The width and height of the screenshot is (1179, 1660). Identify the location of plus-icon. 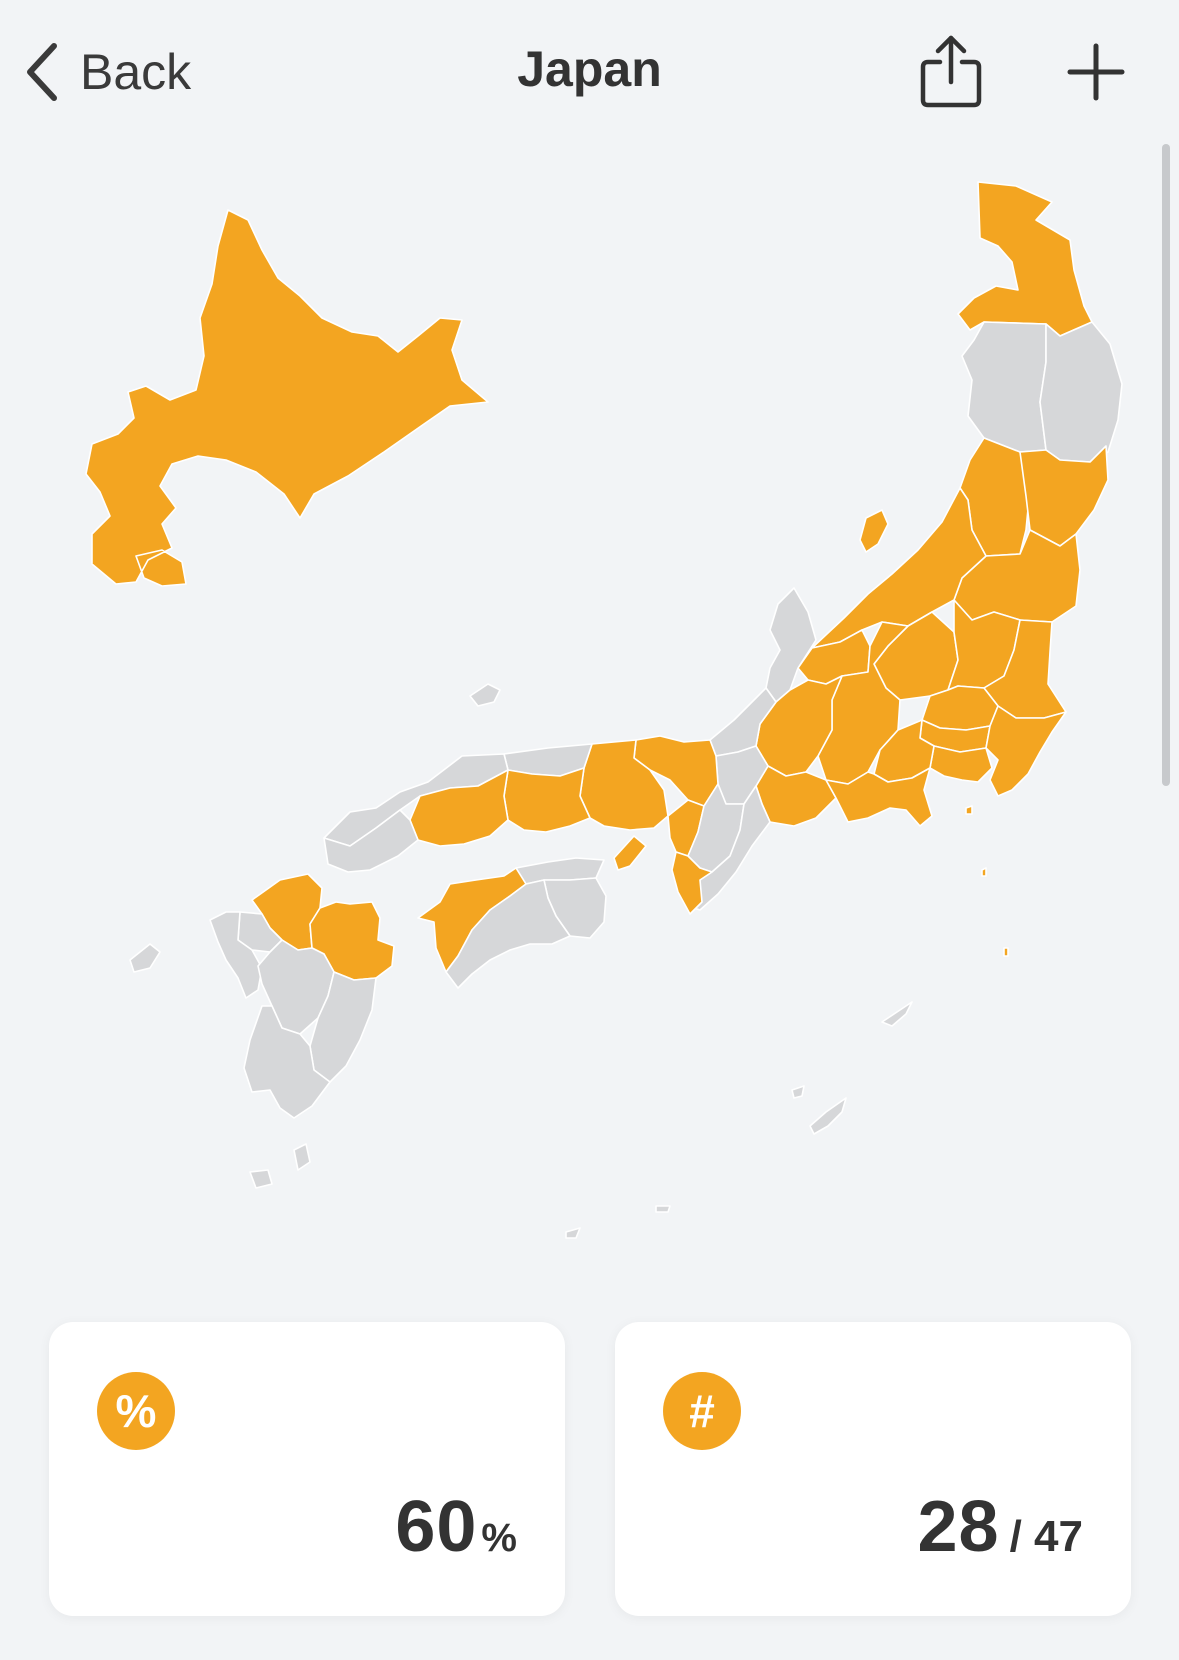
(1096, 72).